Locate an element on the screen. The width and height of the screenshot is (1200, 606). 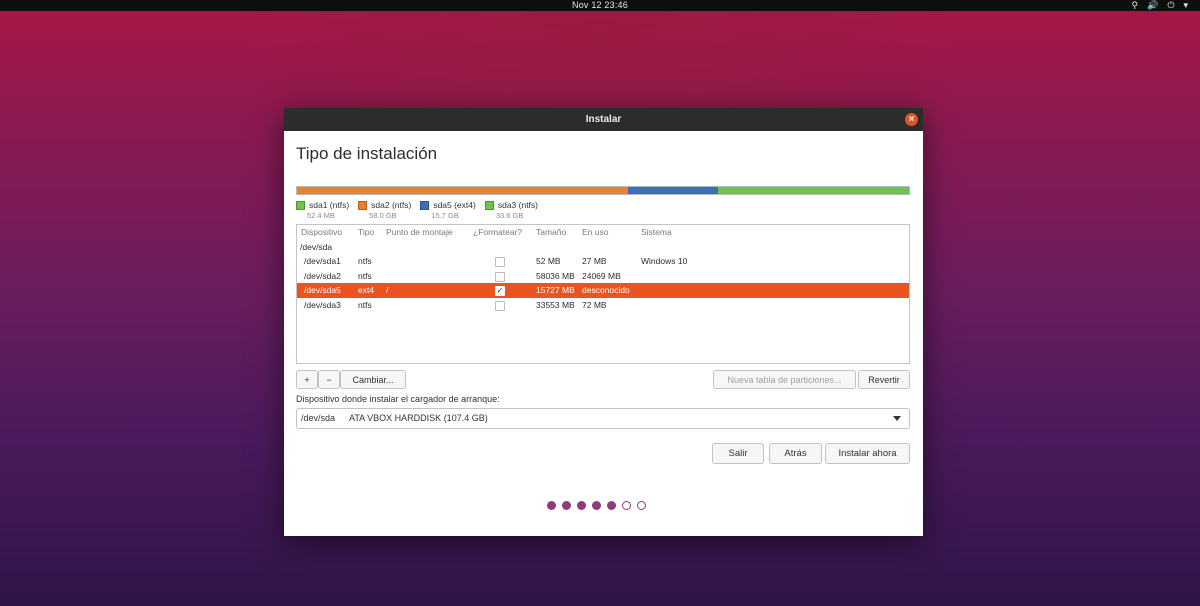
header-type: Tipo is located at coordinates (366, 232).